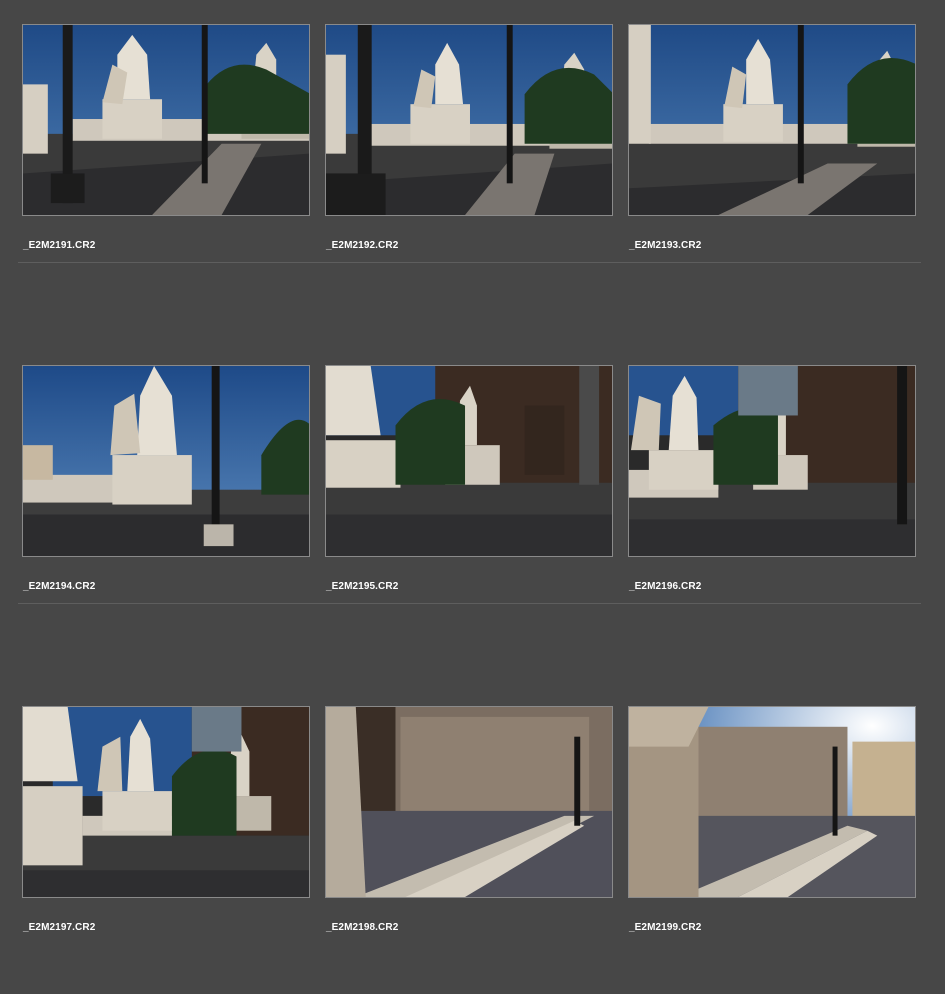  What do you see at coordinates (665, 245) in the screenshot?
I see `thumbnail-filename: _E2M2193.CR2` at bounding box center [665, 245].